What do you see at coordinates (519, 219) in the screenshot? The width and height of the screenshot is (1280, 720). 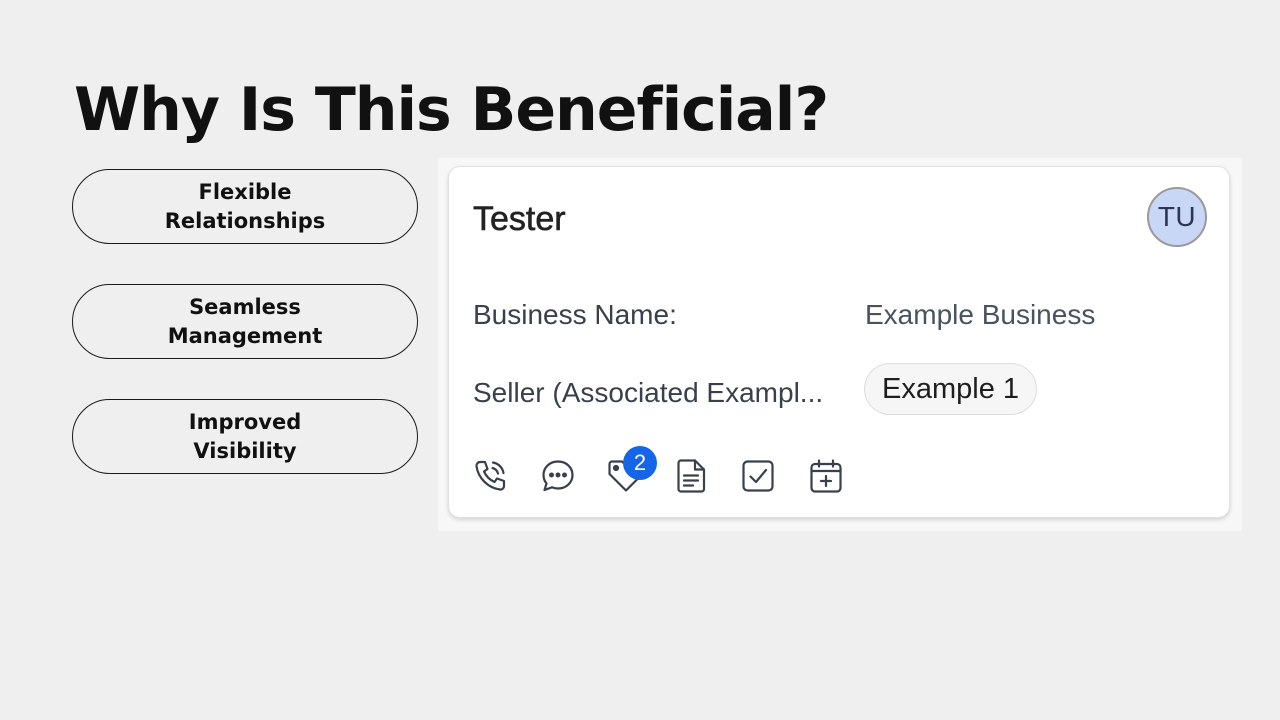 I see `card-title: Tester` at bounding box center [519, 219].